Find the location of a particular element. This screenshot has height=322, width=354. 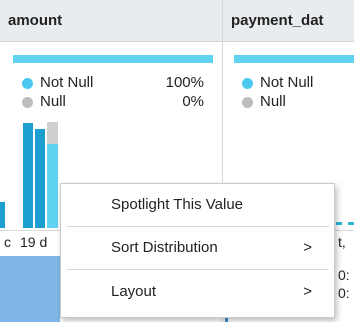

histogram-bar-partial is located at coordinates (2, 215).